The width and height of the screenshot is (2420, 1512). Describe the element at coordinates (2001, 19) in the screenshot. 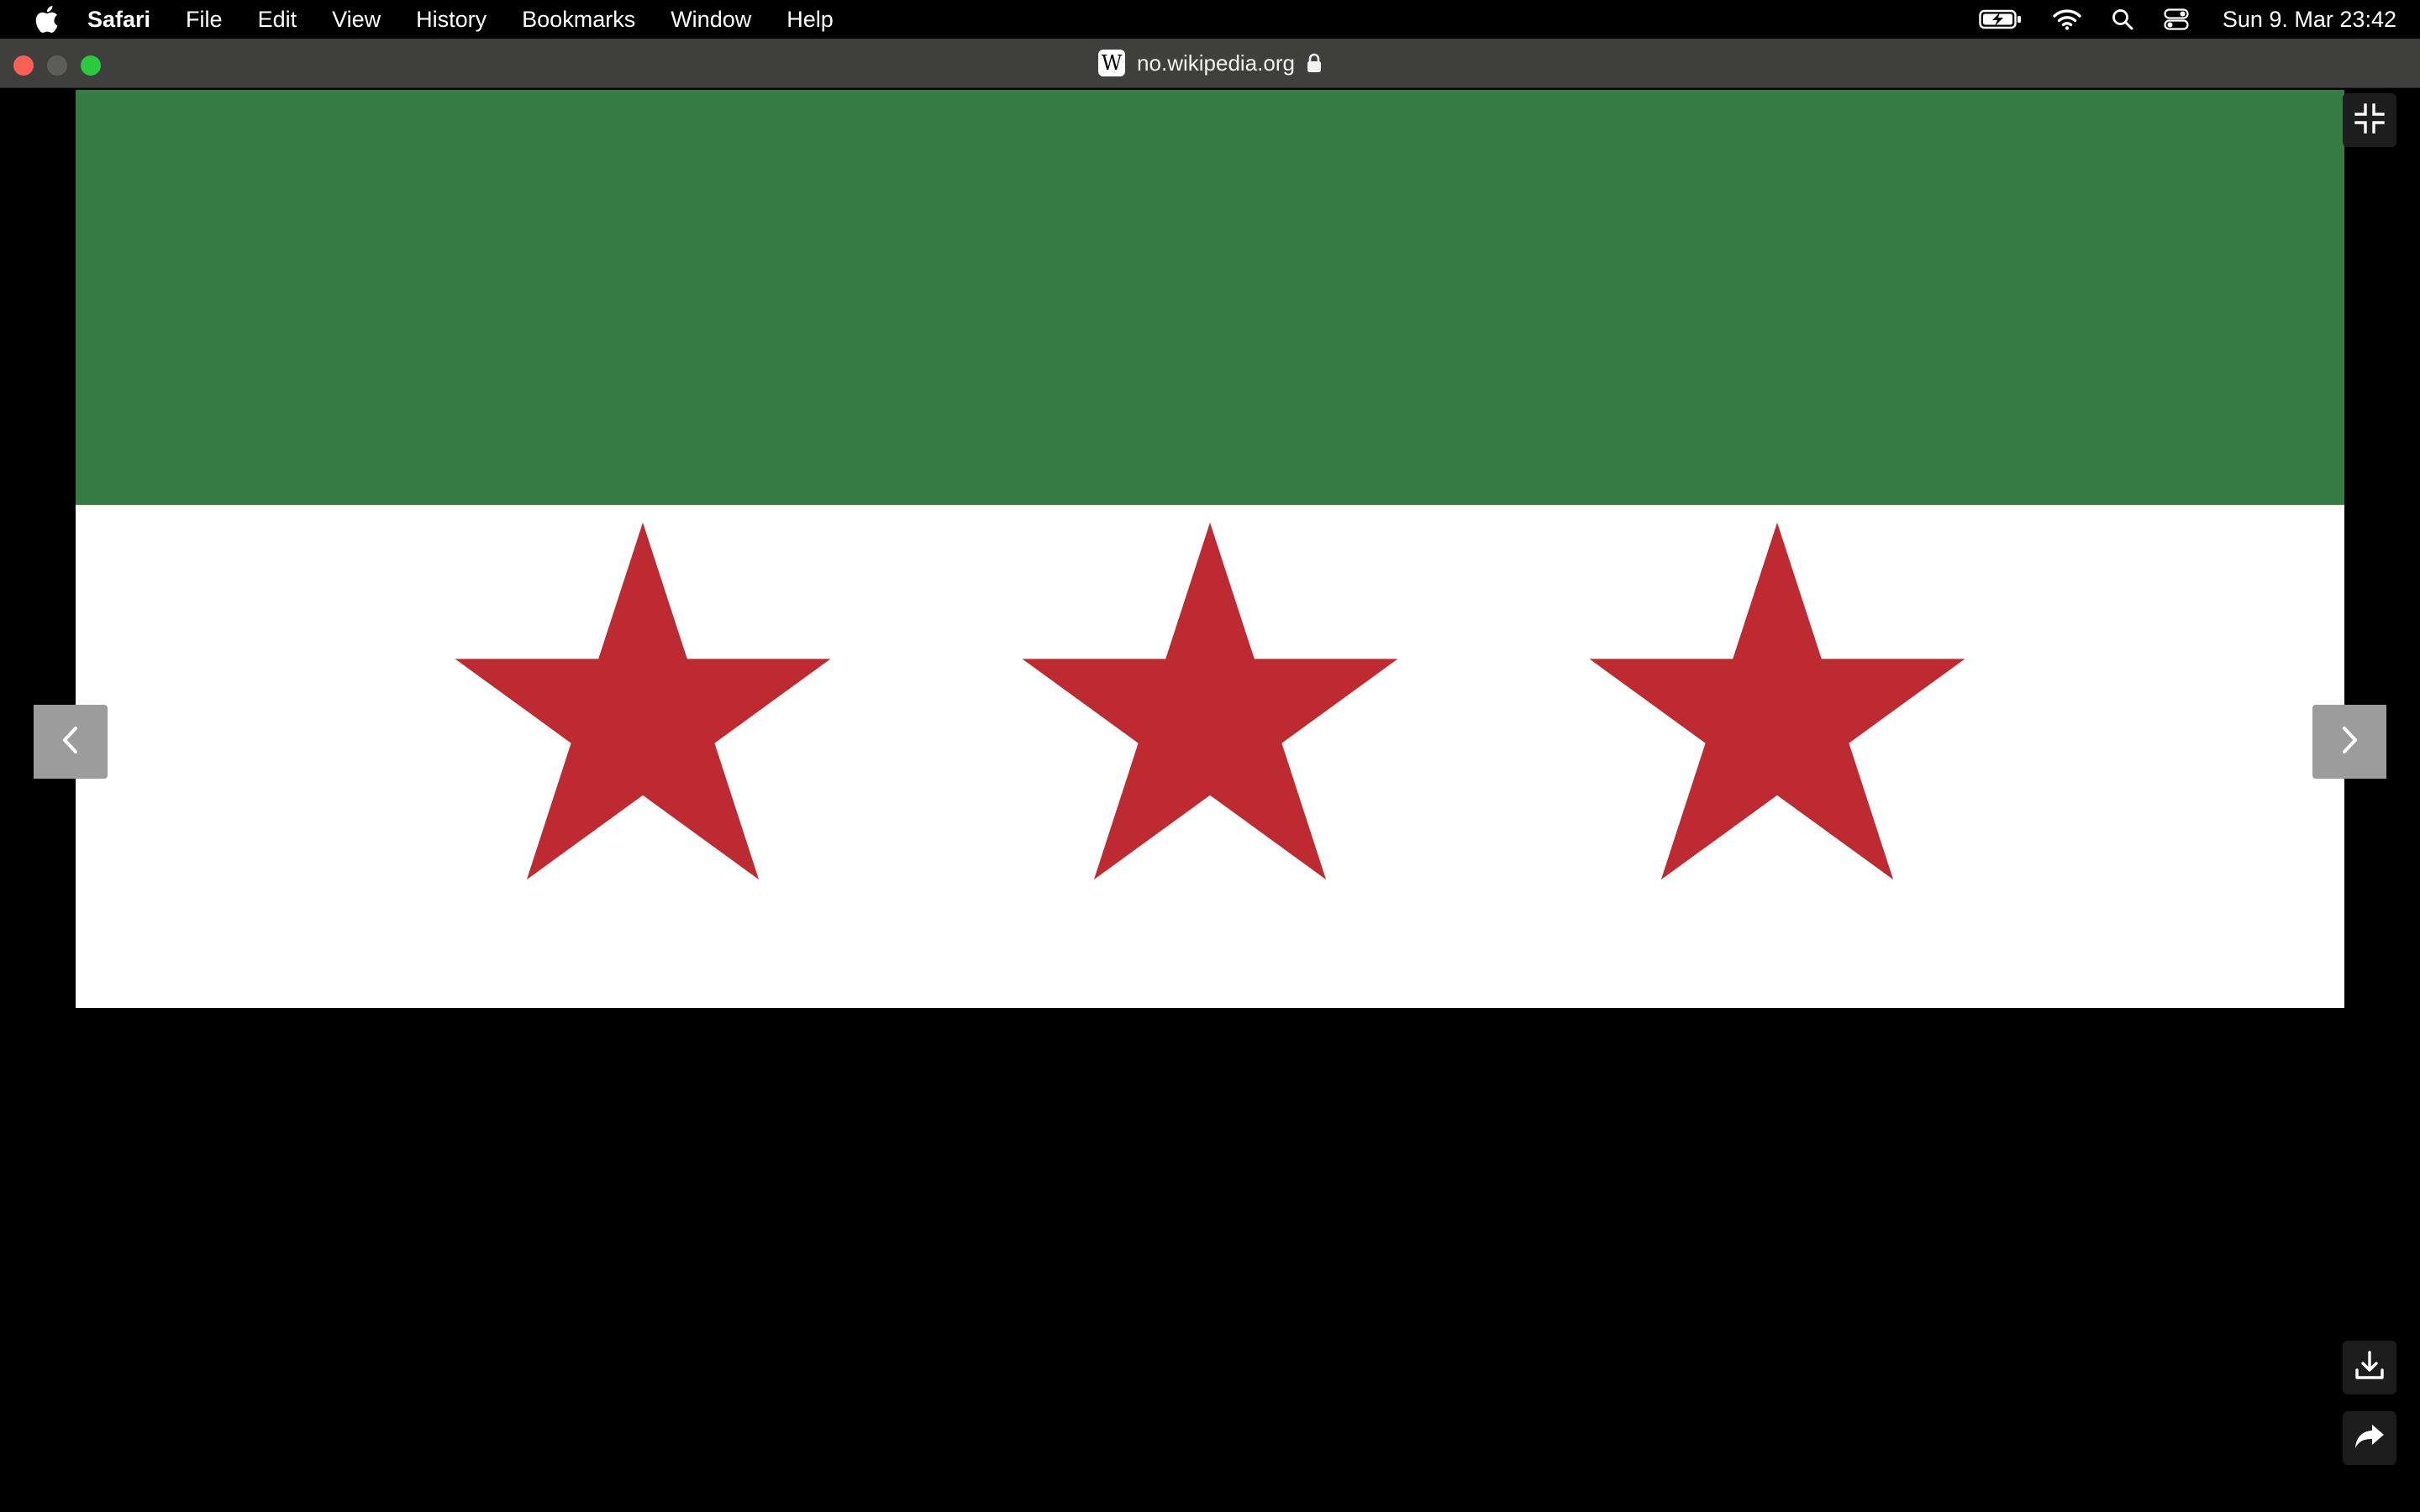

I see `battery-charging-icon` at that location.